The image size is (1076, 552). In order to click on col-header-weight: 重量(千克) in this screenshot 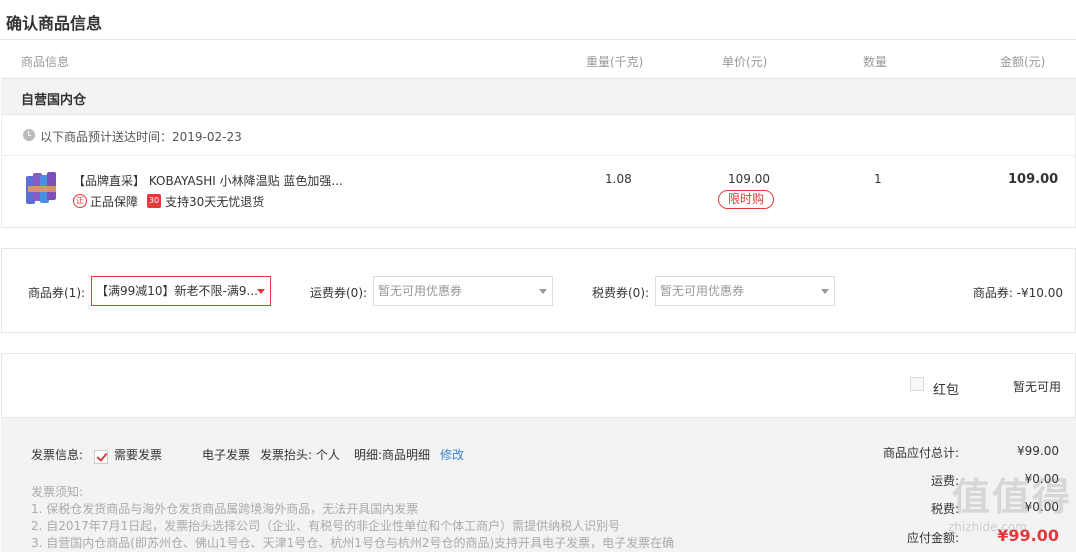, I will do `click(615, 62)`.